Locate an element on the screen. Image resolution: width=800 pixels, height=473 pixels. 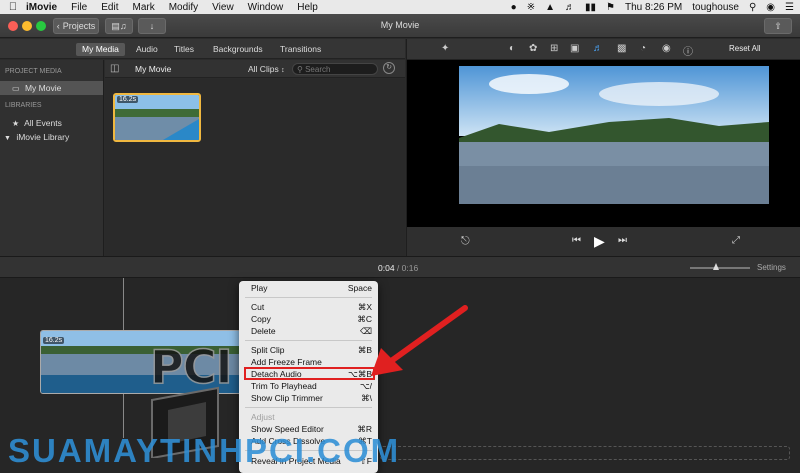
film-icon: ▤♫ is located at coordinates (119, 25).